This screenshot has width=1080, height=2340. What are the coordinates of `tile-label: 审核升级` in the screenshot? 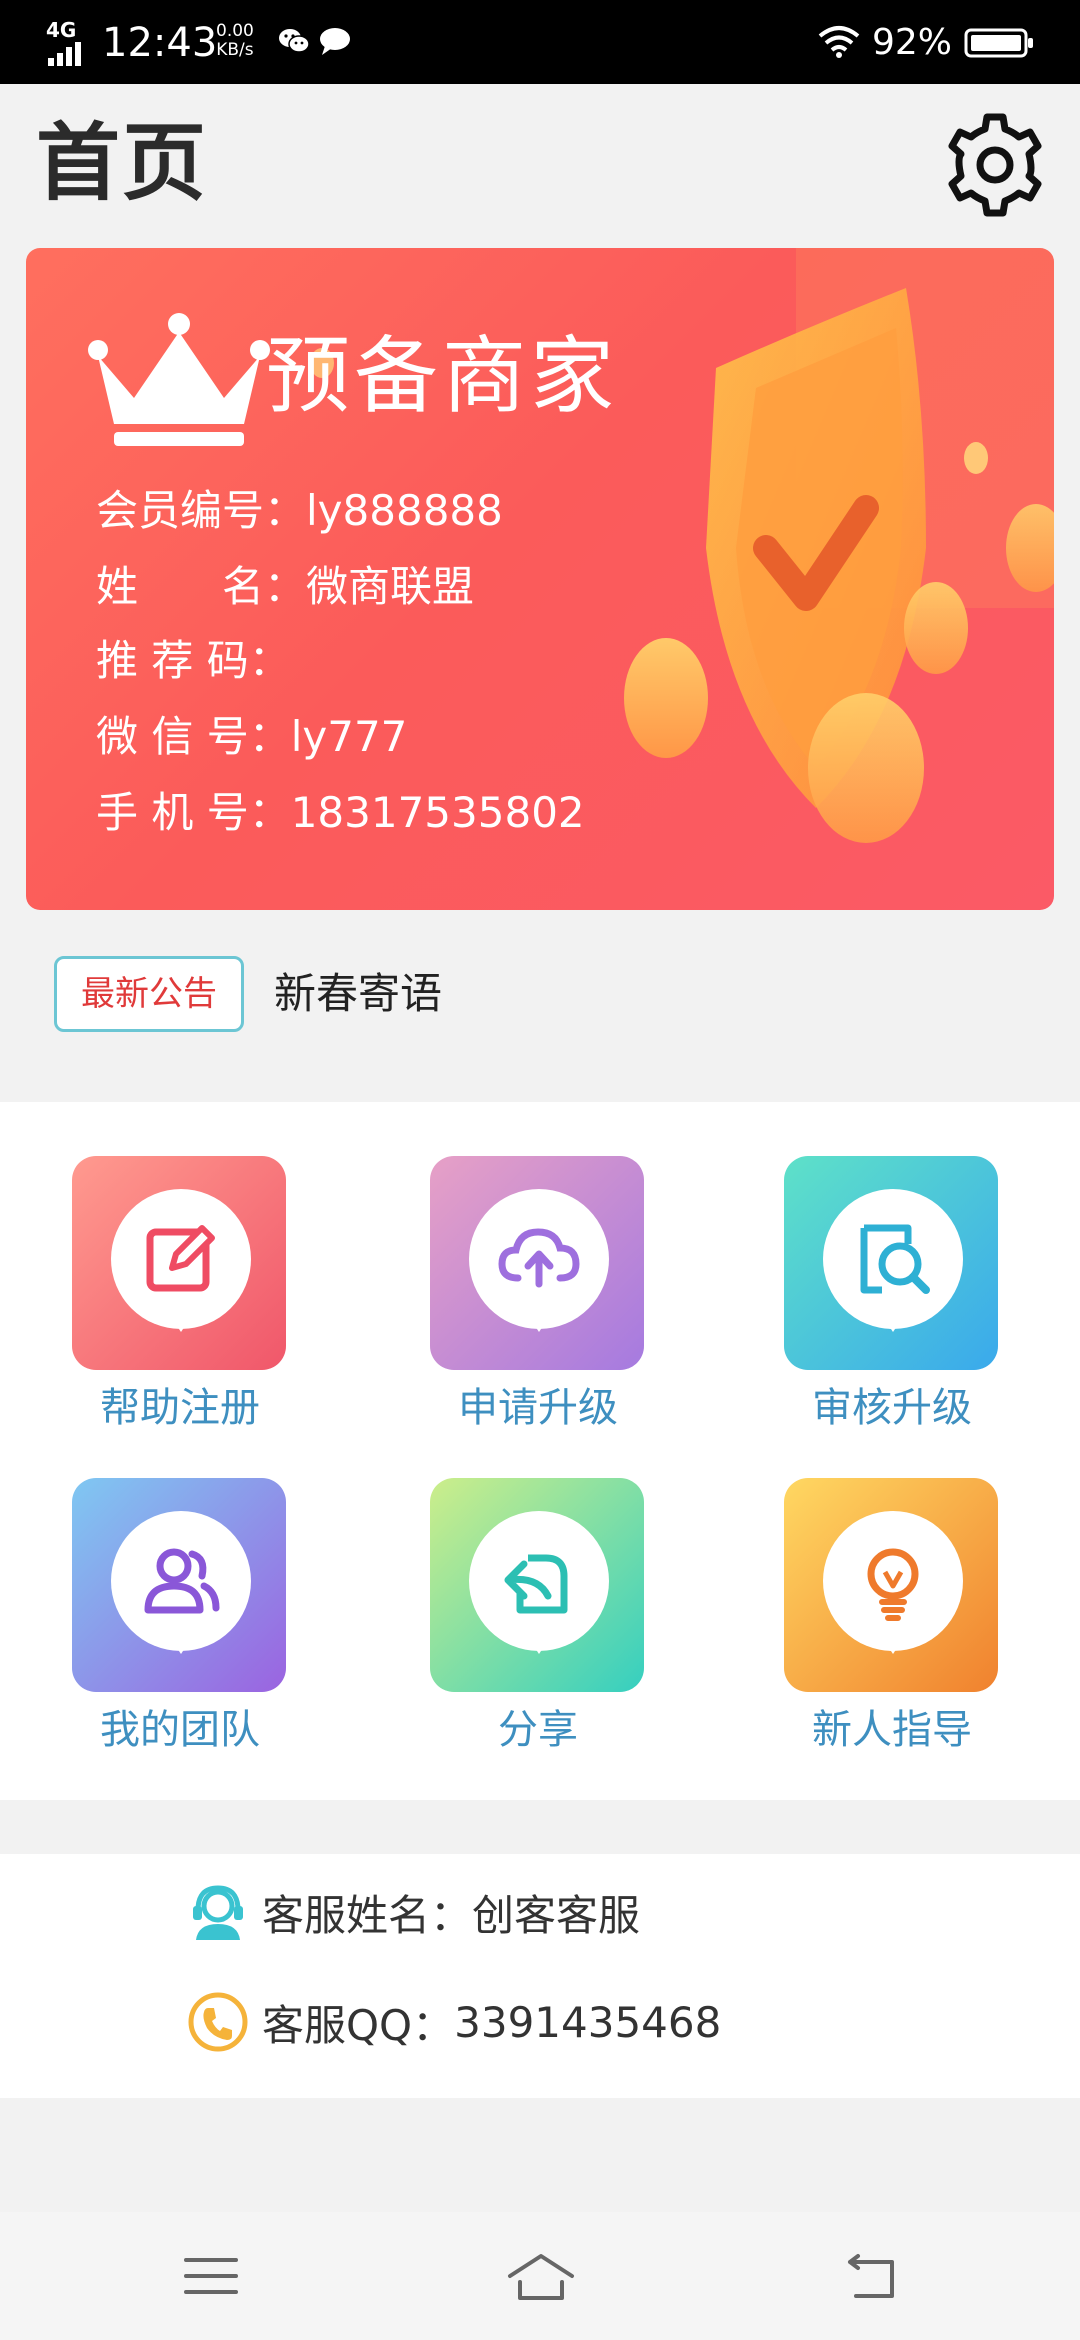 It's located at (892, 1408).